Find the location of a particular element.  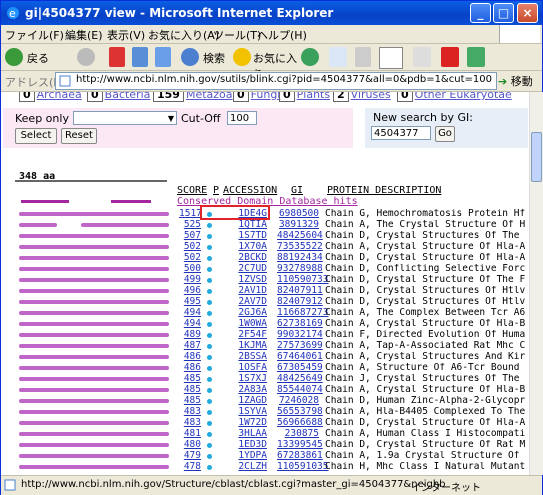

stop-icon is located at coordinates (117, 57).